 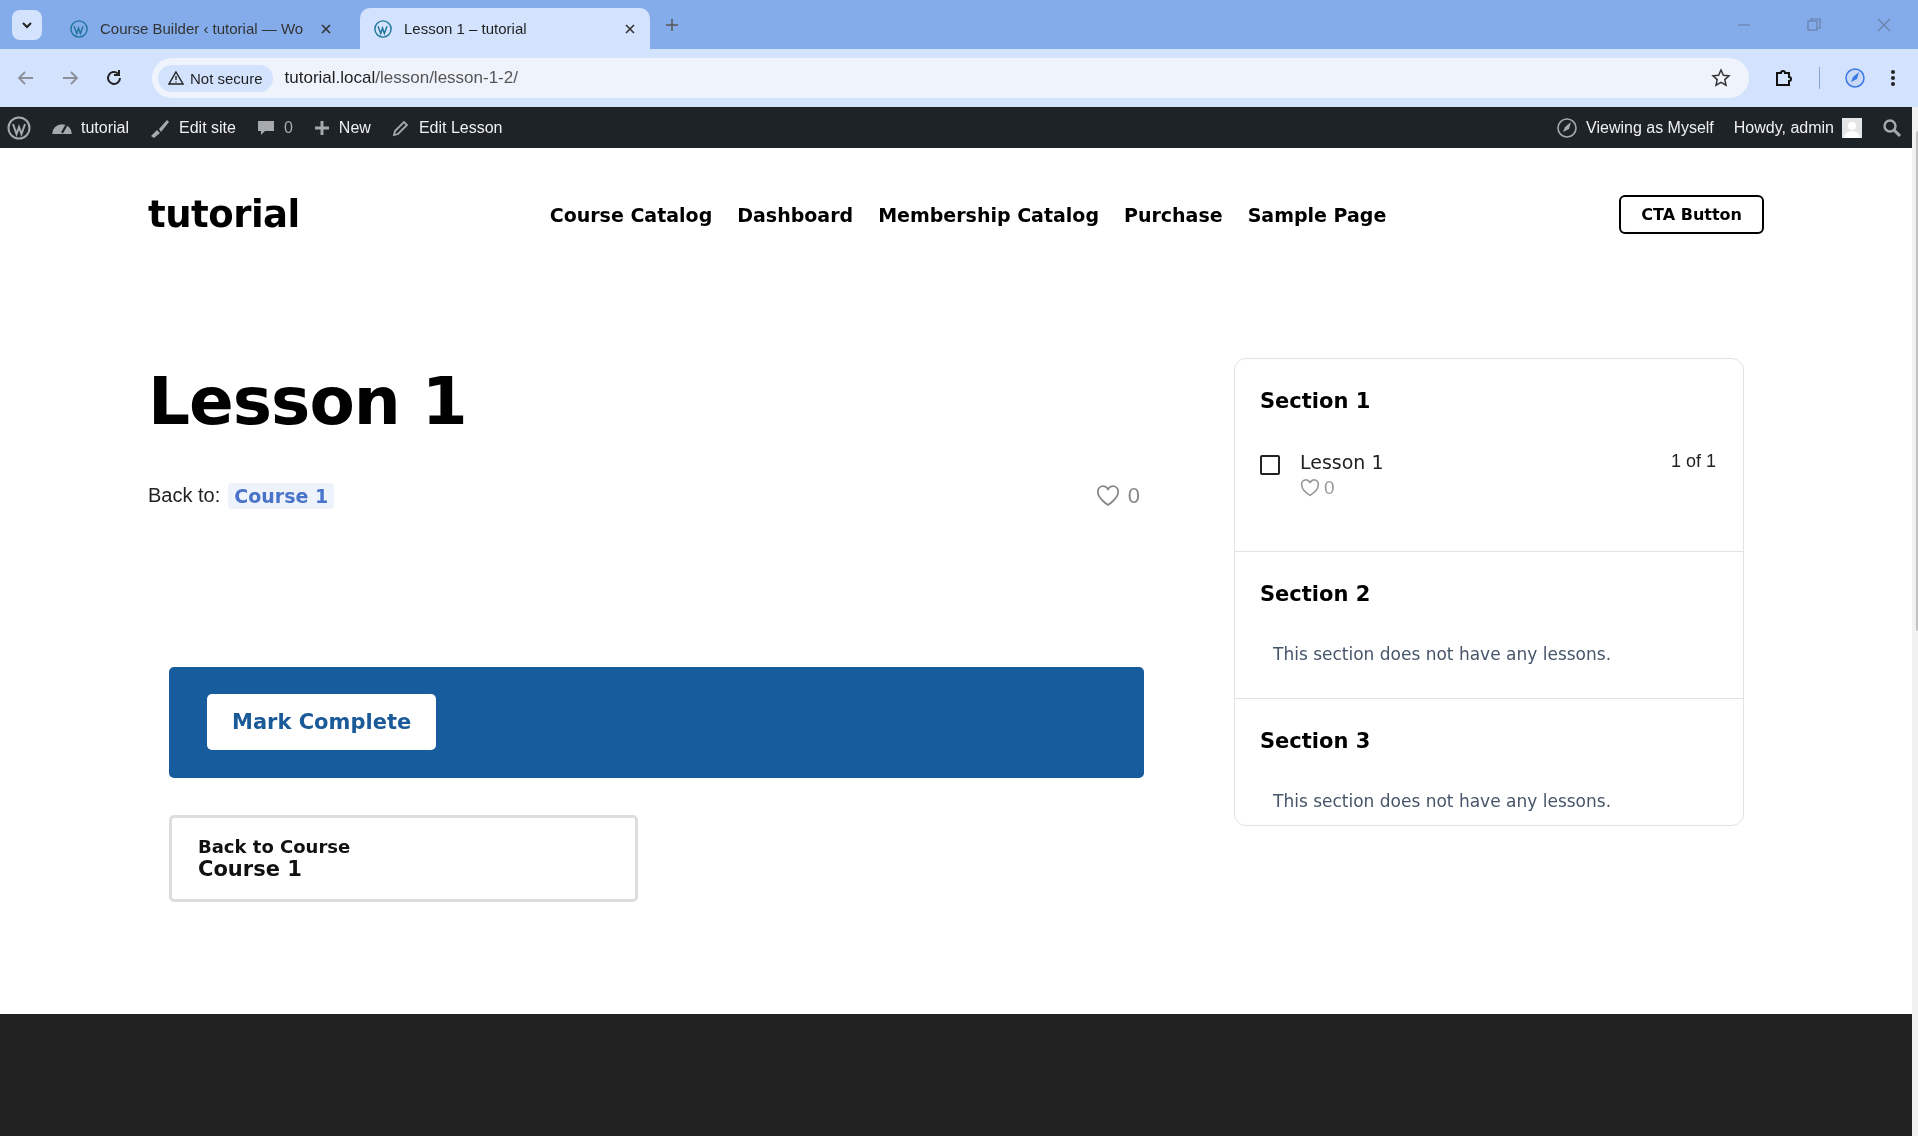 What do you see at coordinates (466, 28) in the screenshot?
I see `tab-title: Lesson 1 – tutorial` at bounding box center [466, 28].